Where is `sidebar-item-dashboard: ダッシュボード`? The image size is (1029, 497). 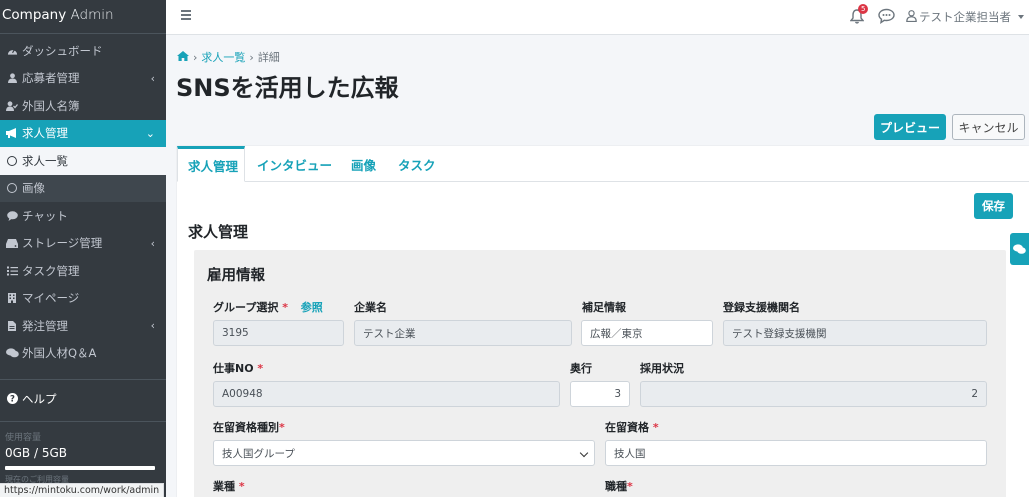
sidebar-item-dashboard: ダッシュボード is located at coordinates (83, 51).